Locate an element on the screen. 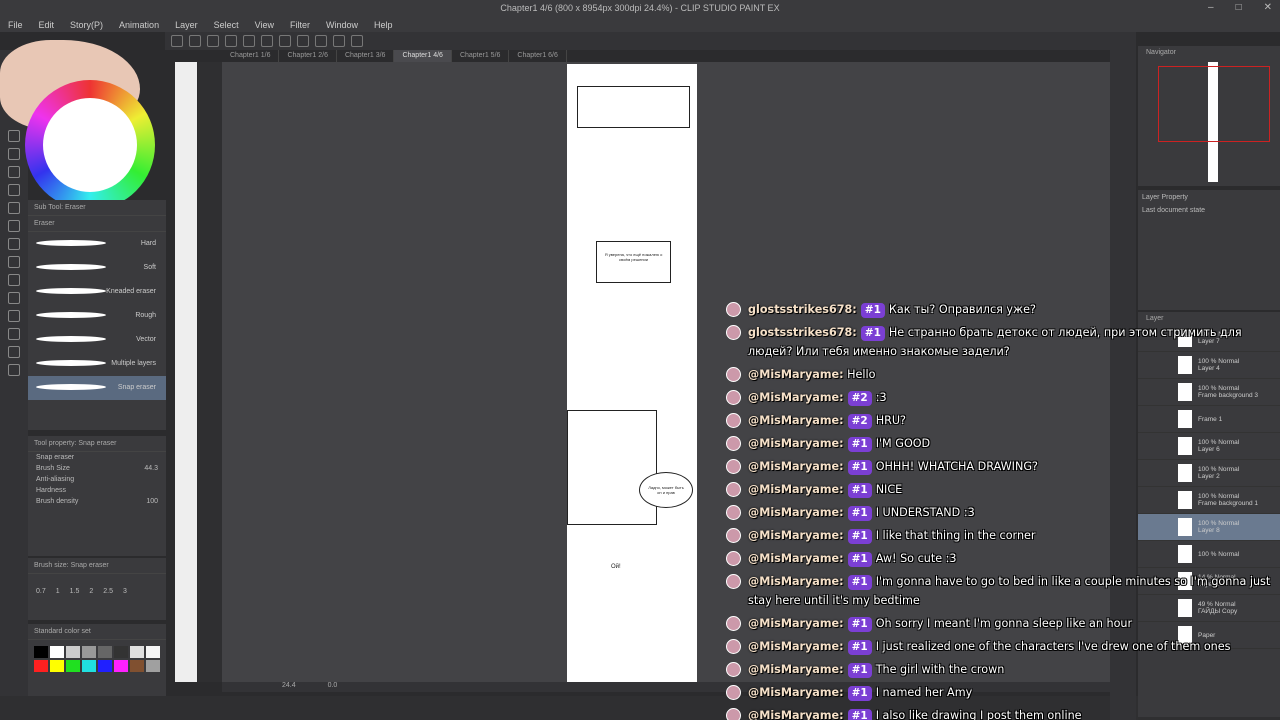  tab-chapter1-6: Chapter1 6/6 is located at coordinates (538, 56).